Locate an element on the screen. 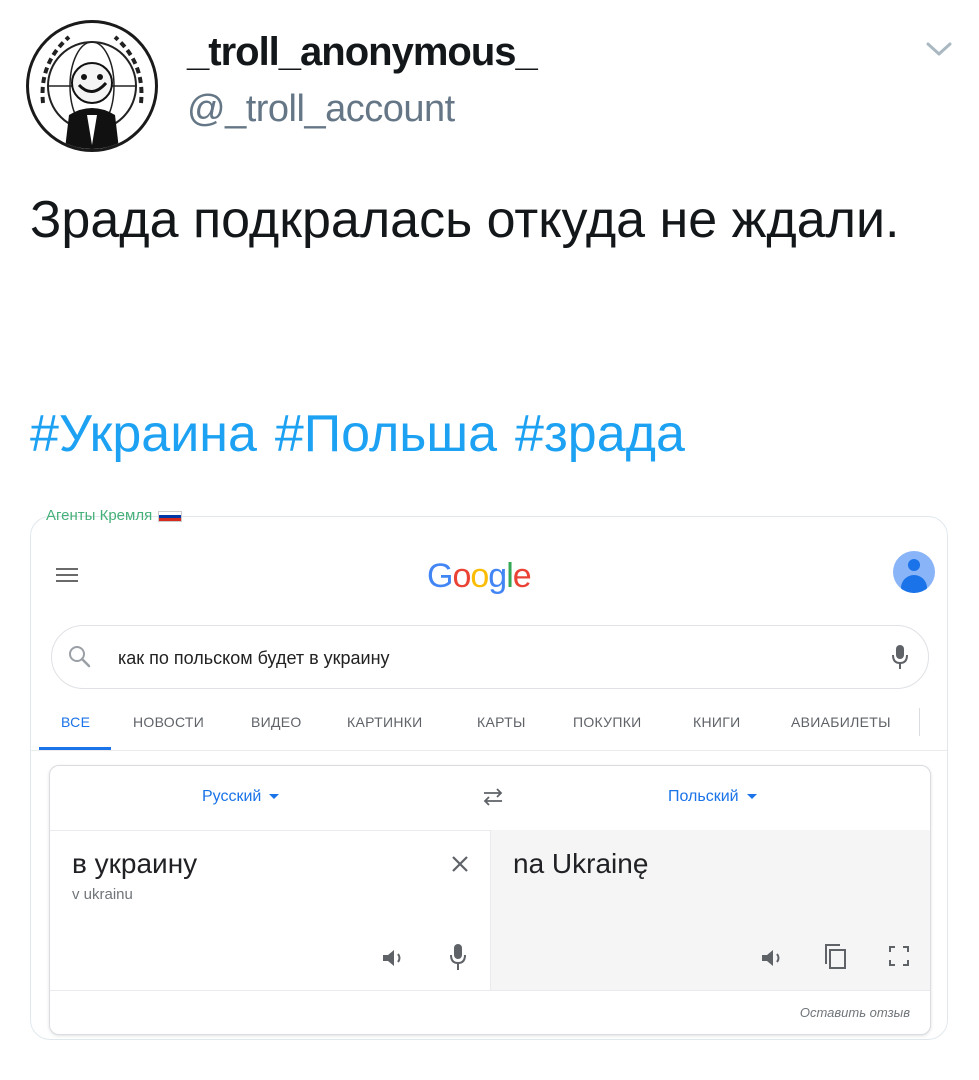 The height and width of the screenshot is (1080, 979). tweet-text: Зрада подкралась откуда не ждали. is located at coordinates (465, 220).